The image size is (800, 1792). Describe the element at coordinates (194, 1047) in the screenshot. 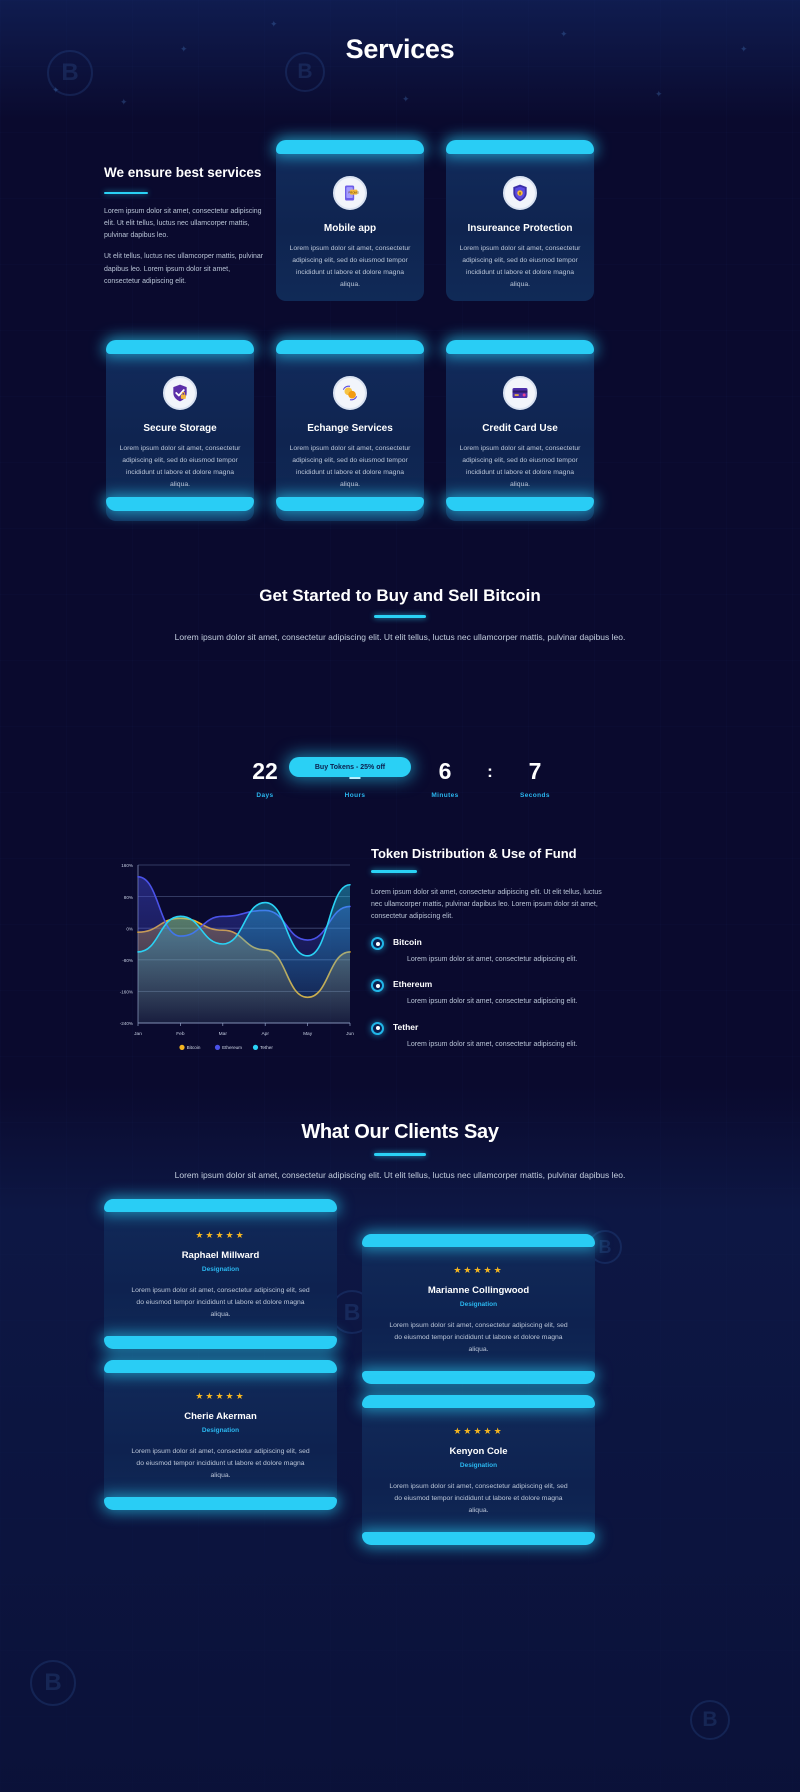

I see `svg-text: Bitcoin` at that location.